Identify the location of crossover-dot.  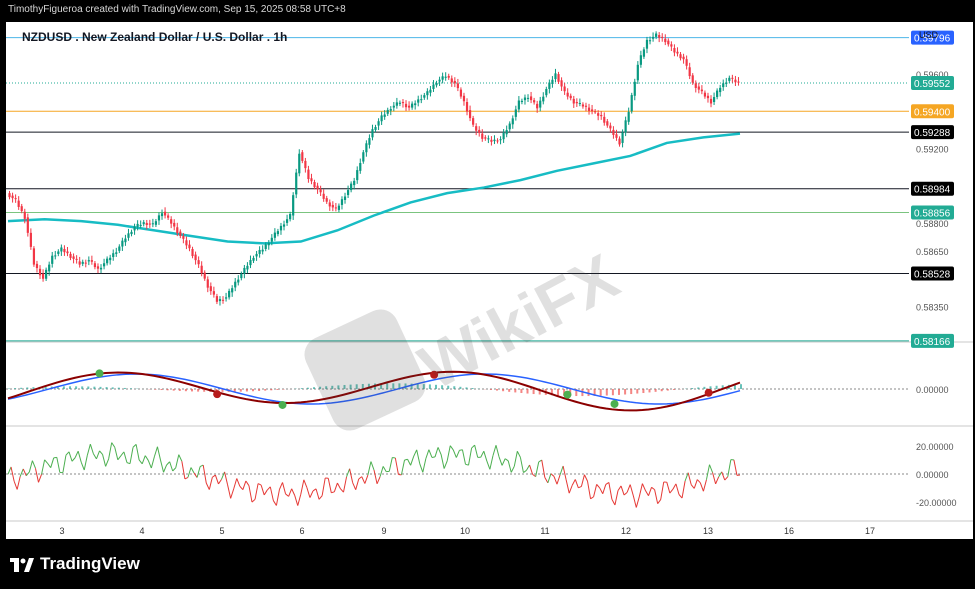
(614, 403).